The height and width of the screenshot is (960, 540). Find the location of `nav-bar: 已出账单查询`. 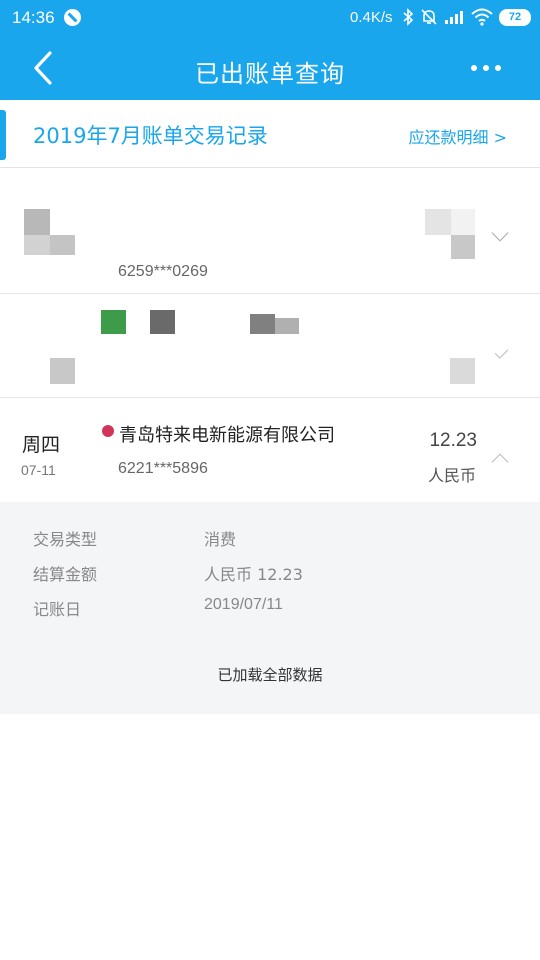

nav-bar: 已出账单查询 is located at coordinates (270, 68).